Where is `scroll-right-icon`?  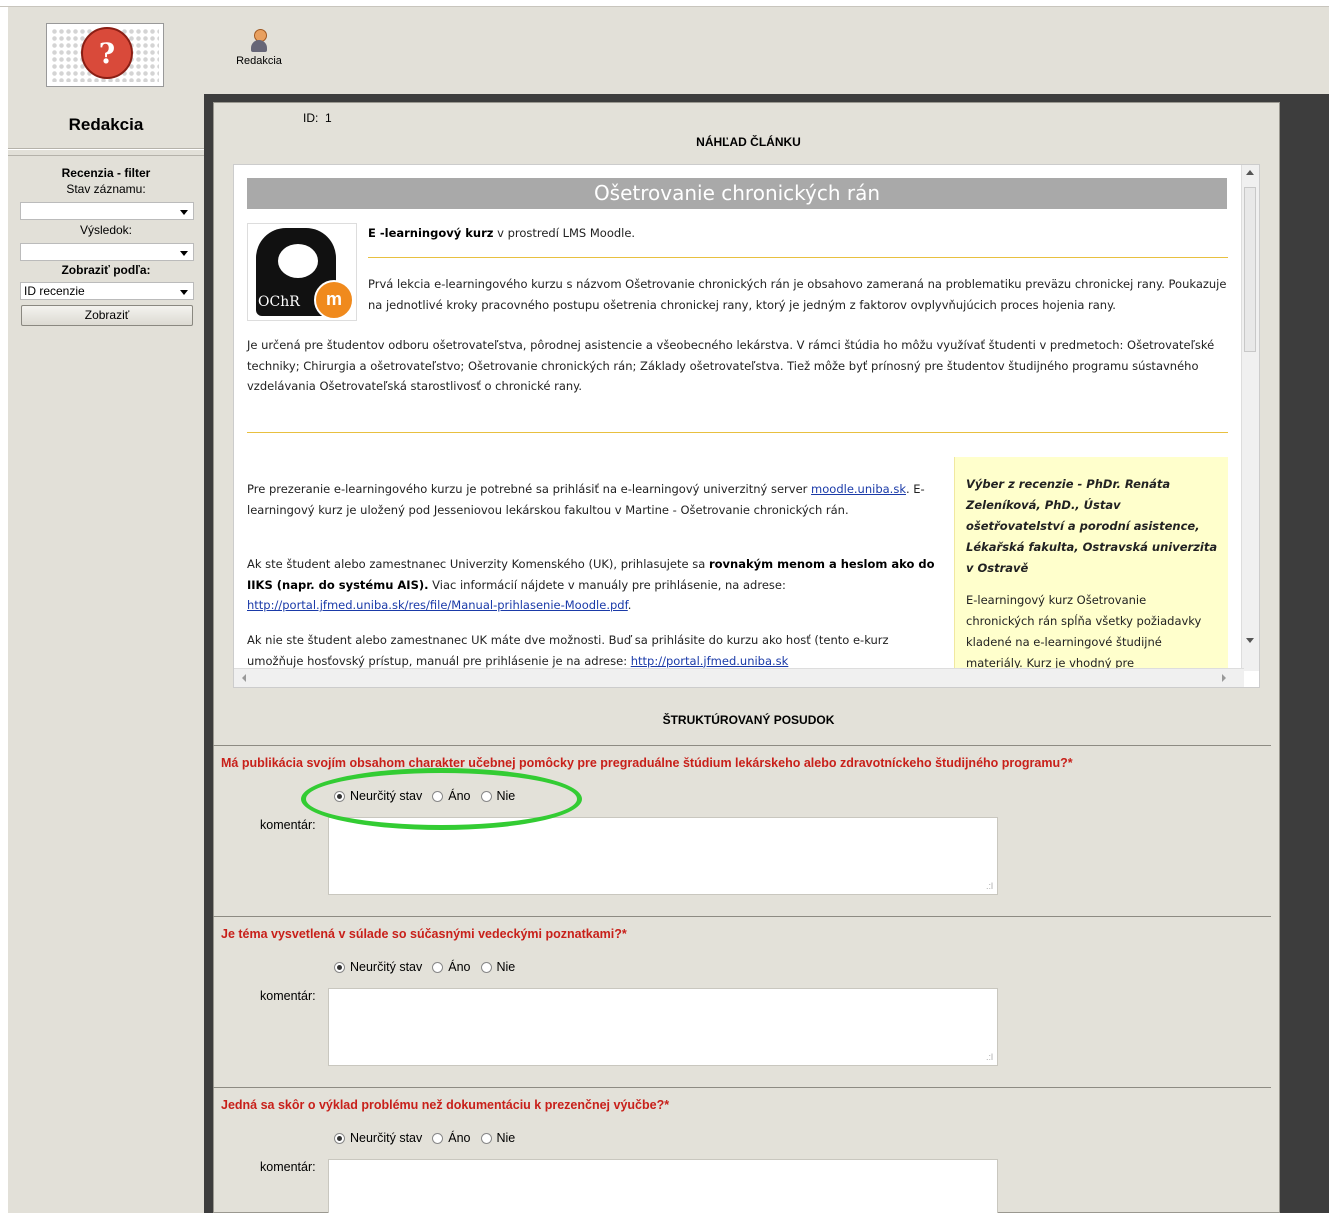 scroll-right-icon is located at coordinates (1224, 678).